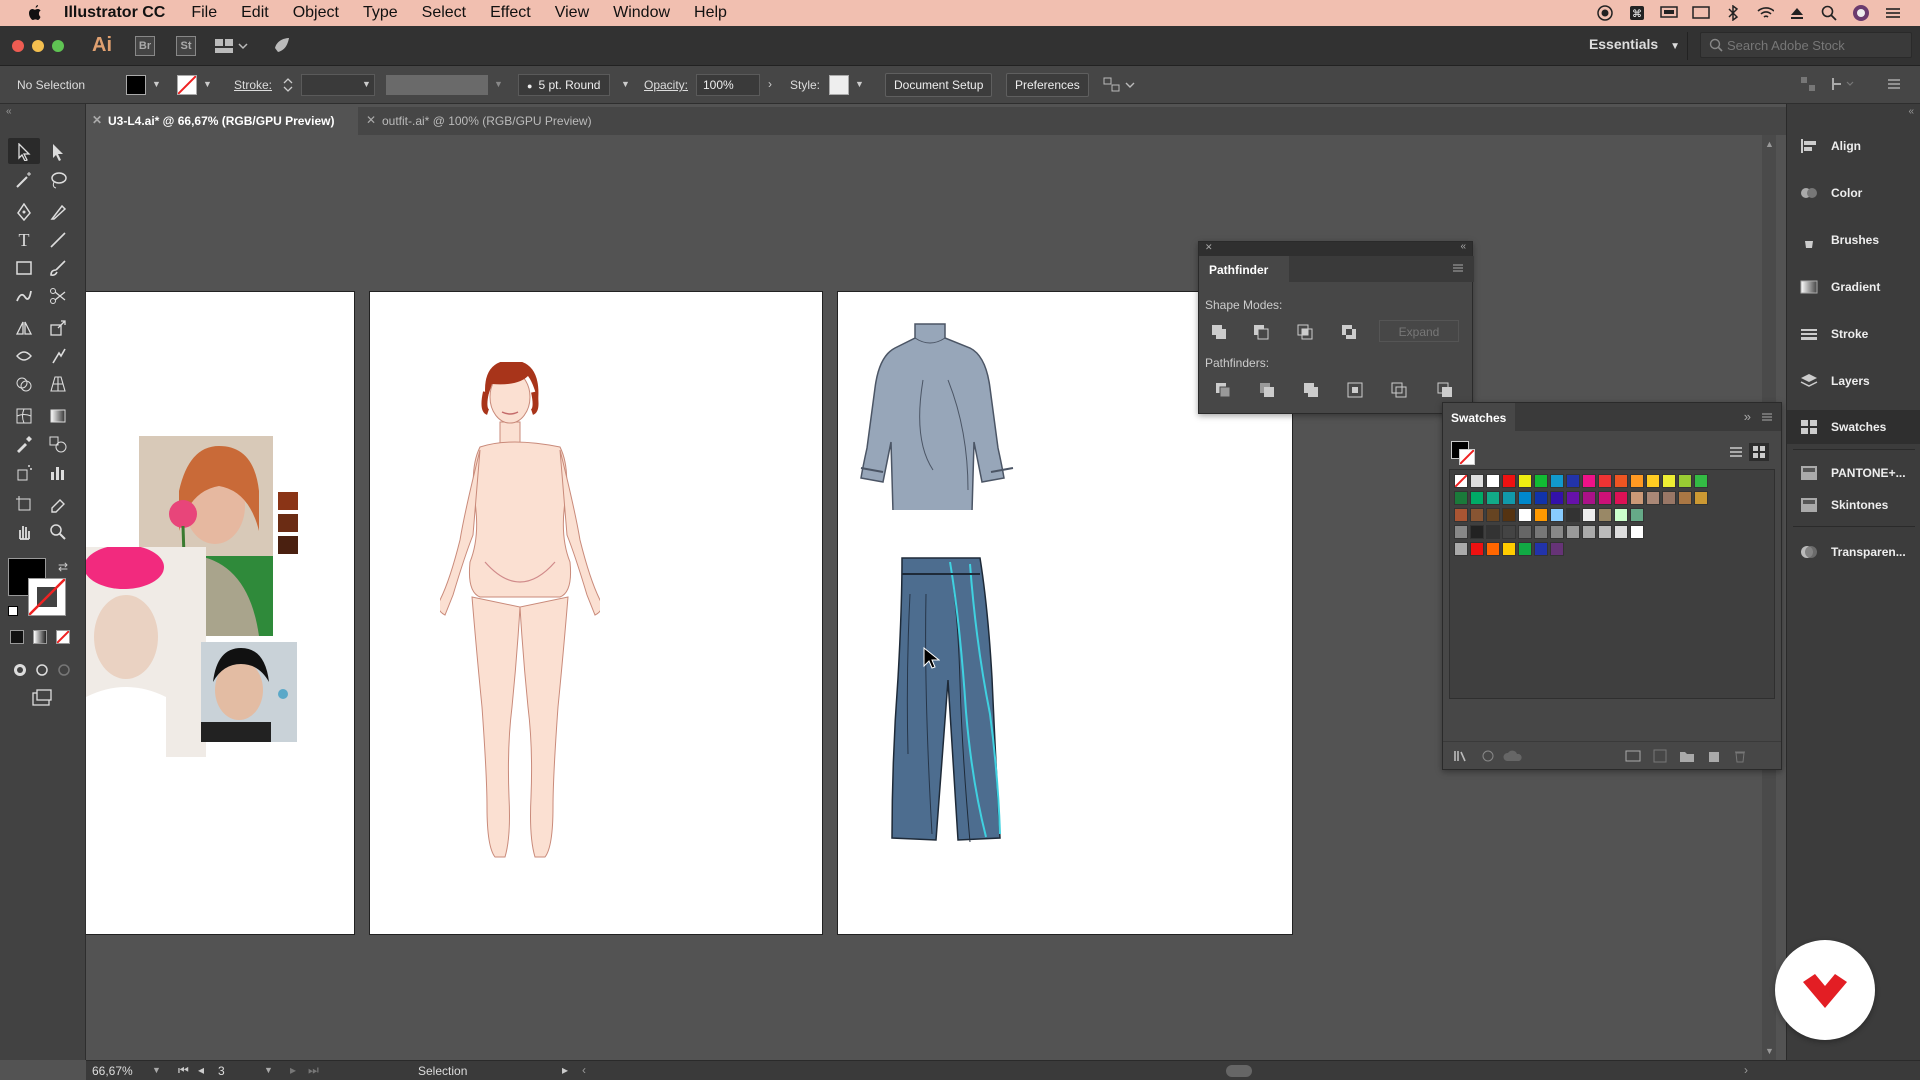 This screenshot has height=1080, width=1920. What do you see at coordinates (1714, 757) in the screenshot?
I see `new-swatch-icon` at bounding box center [1714, 757].